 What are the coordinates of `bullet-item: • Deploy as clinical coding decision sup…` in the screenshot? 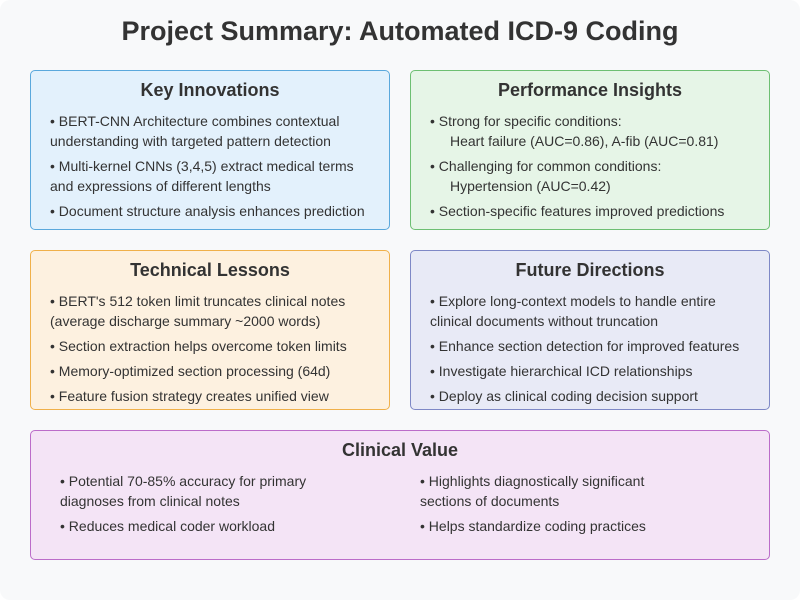 It's located at (594, 396).